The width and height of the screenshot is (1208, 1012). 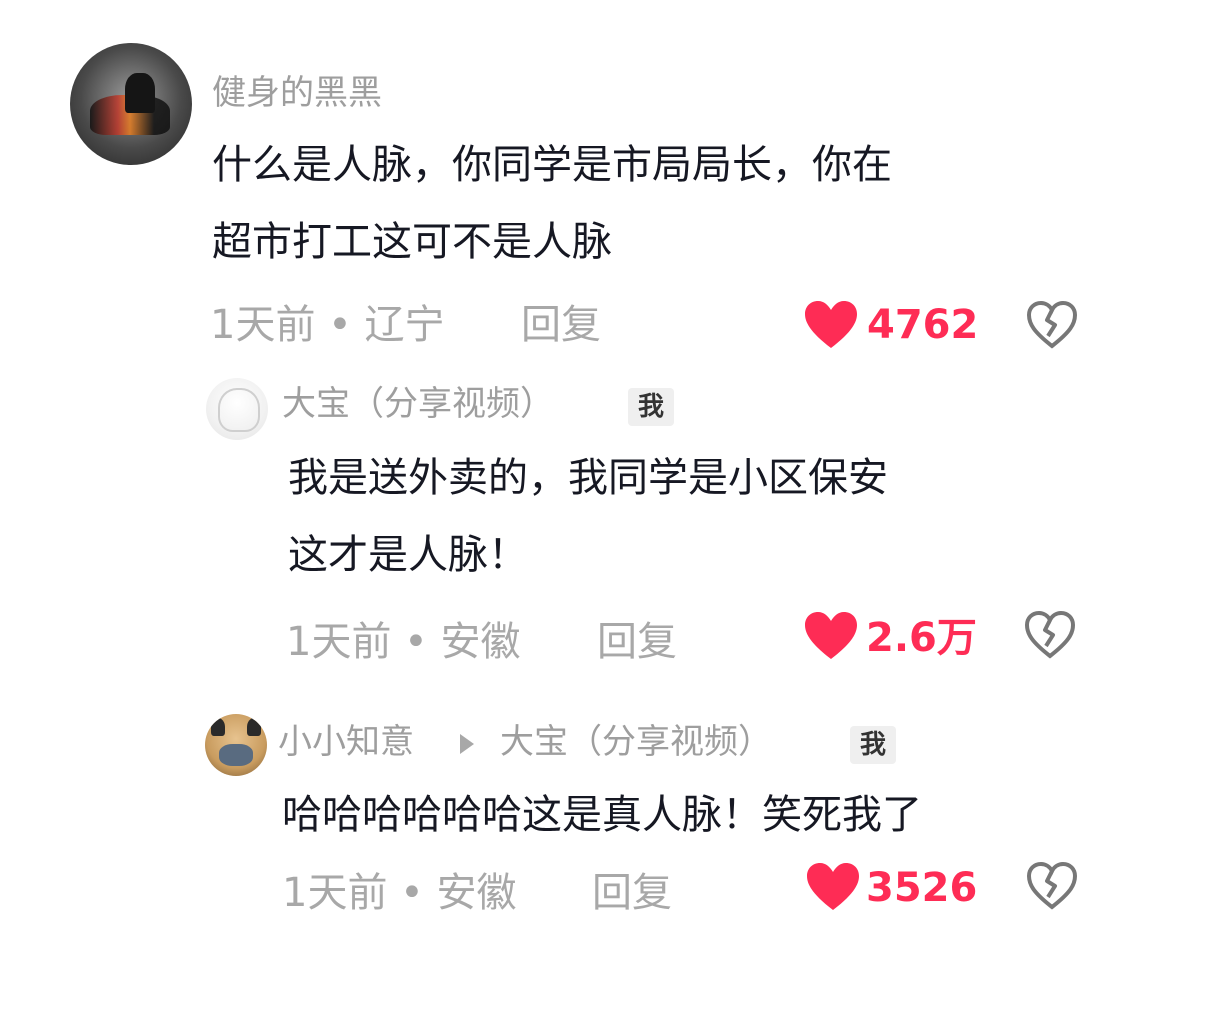 I want to click on reply-username: 小小知意, so click(x=346, y=742).